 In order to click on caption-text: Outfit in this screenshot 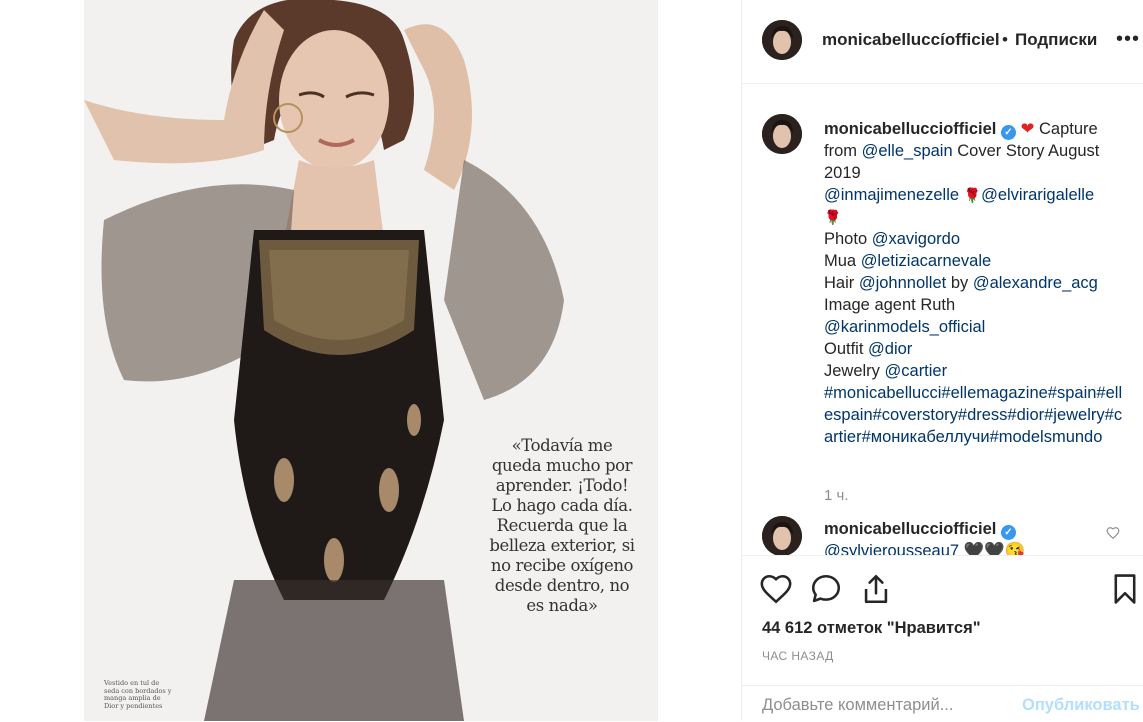, I will do `click(846, 349)`.